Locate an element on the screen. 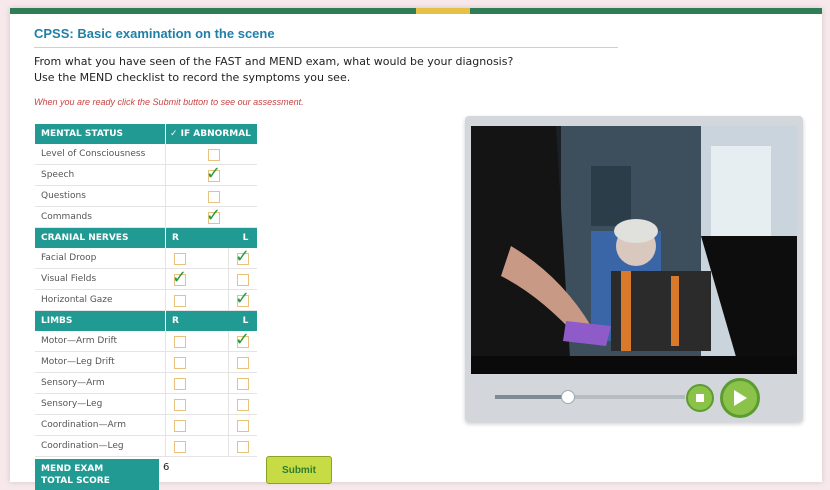 The width and height of the screenshot is (830, 490). progress-track is located at coordinates (590, 397).